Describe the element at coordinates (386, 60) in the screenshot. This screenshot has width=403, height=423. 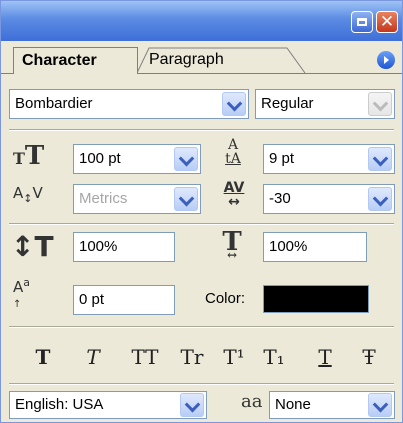
I see `palette-menu-button` at that location.